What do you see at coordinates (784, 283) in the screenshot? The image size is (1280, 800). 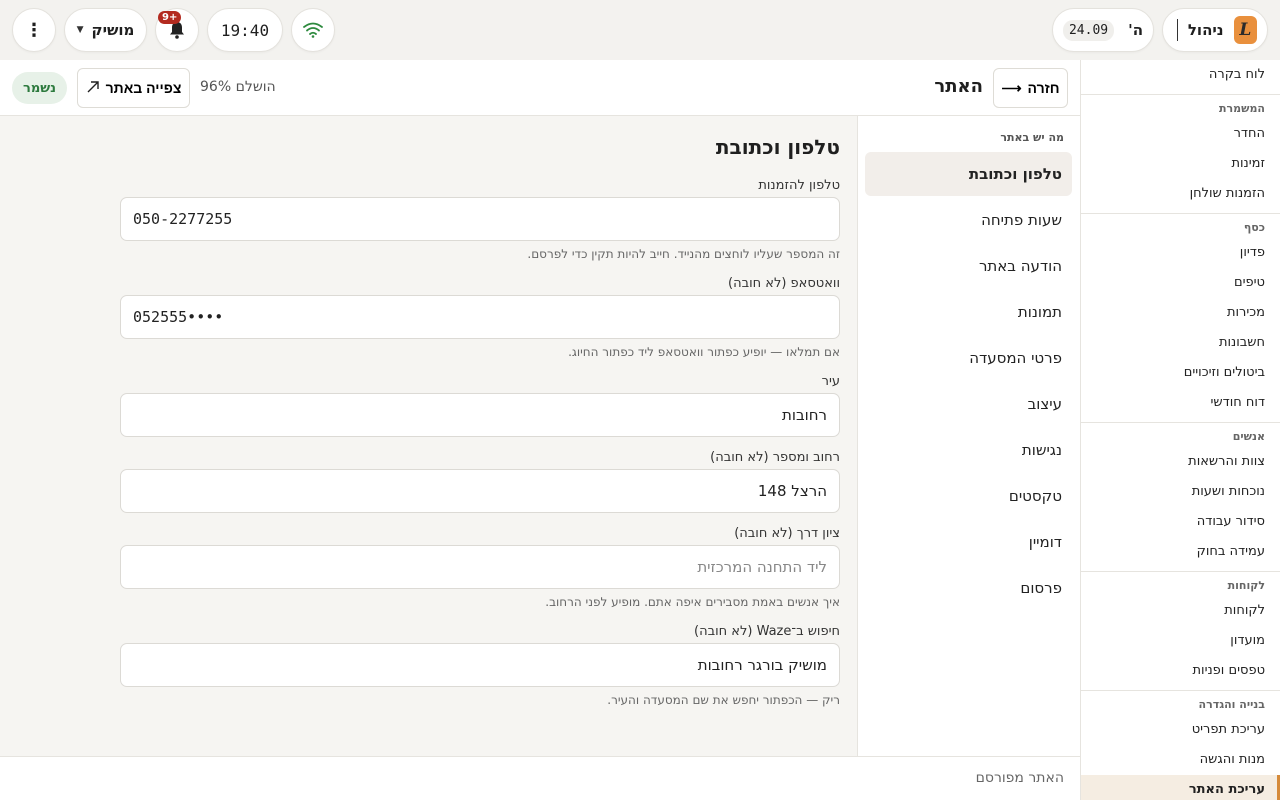 I see `field-label: וואטסאפ (לא חובה)` at bounding box center [784, 283].